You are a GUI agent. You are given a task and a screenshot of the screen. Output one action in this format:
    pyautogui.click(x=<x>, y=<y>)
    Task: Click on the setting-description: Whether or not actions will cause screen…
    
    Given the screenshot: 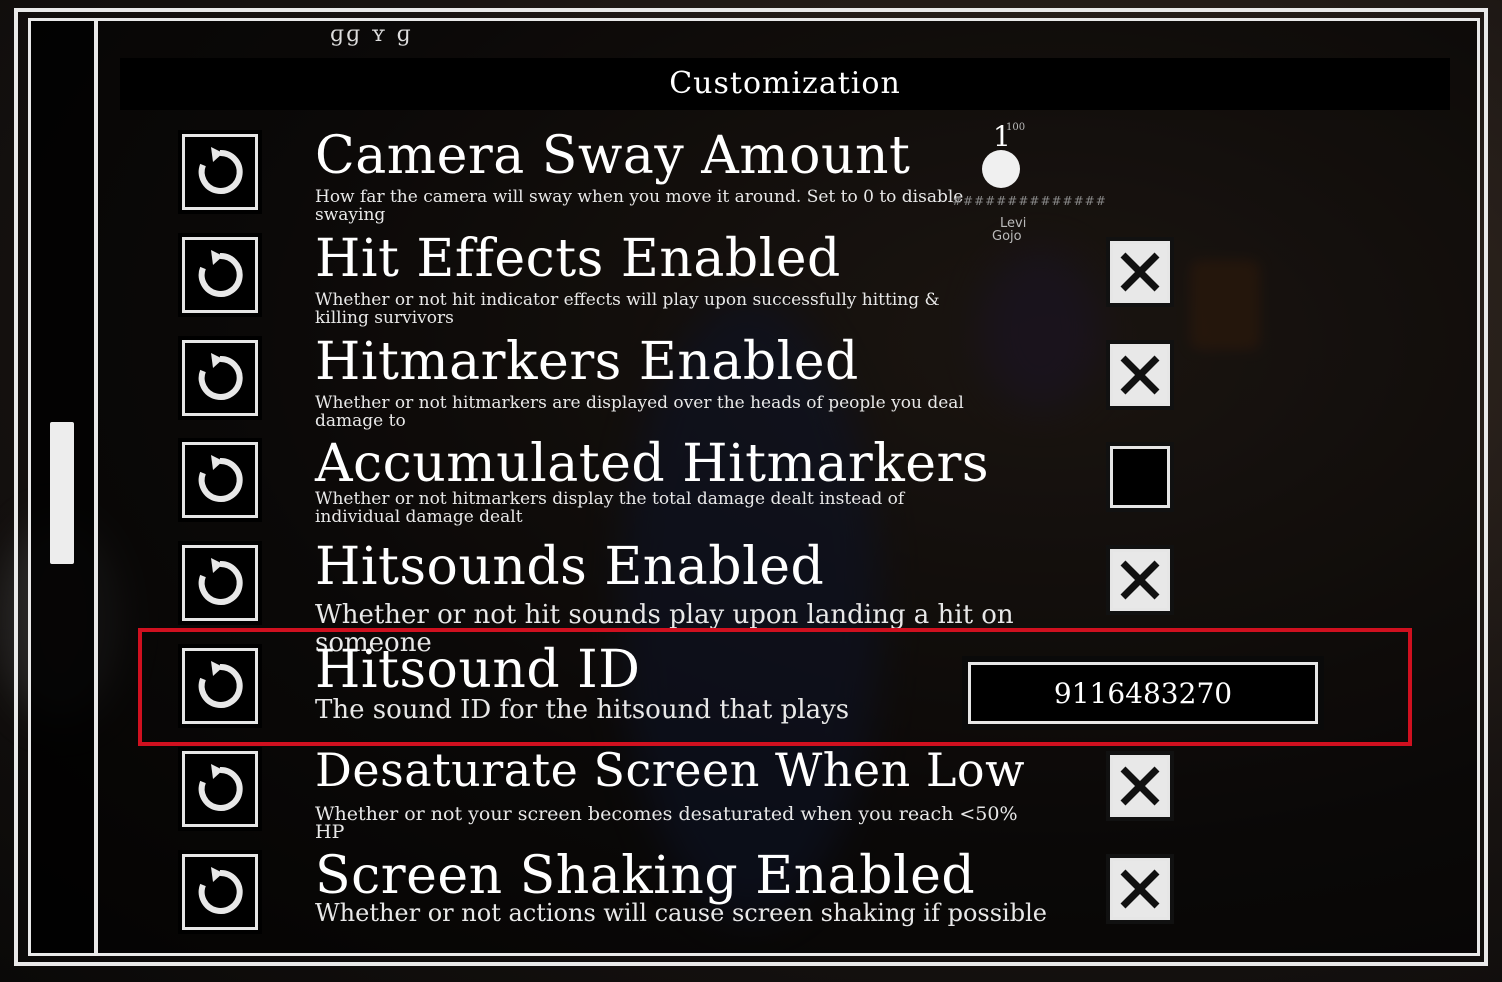 What is the action you would take?
    pyautogui.click(x=681, y=913)
    